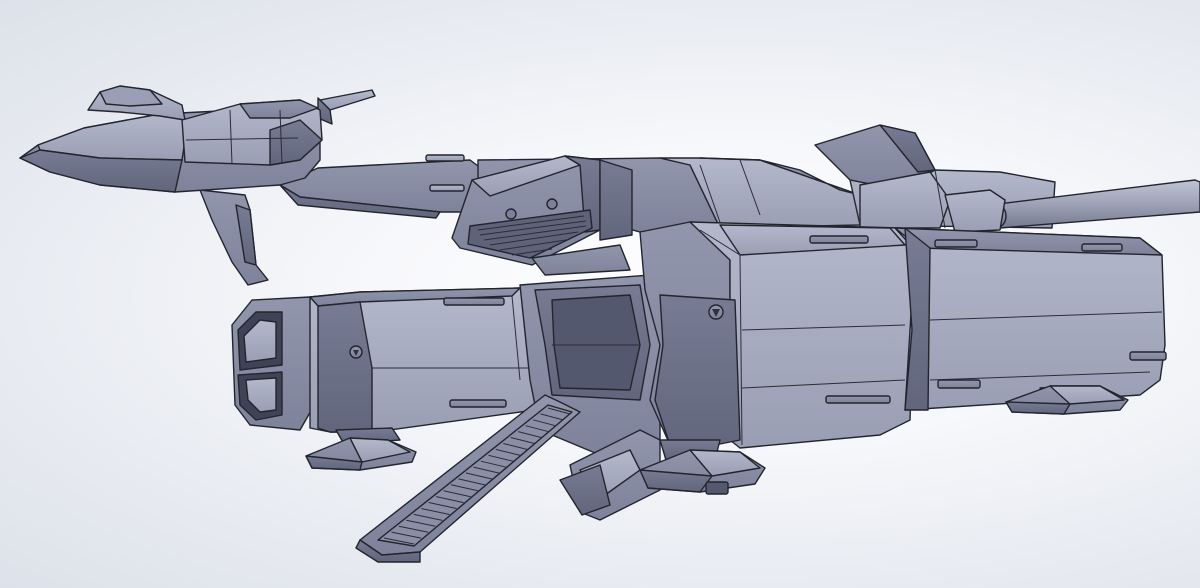 This screenshot has width=1200, height=588. What do you see at coordinates (383, 360) in the screenshot?
I see `front-hull-module` at bounding box center [383, 360].